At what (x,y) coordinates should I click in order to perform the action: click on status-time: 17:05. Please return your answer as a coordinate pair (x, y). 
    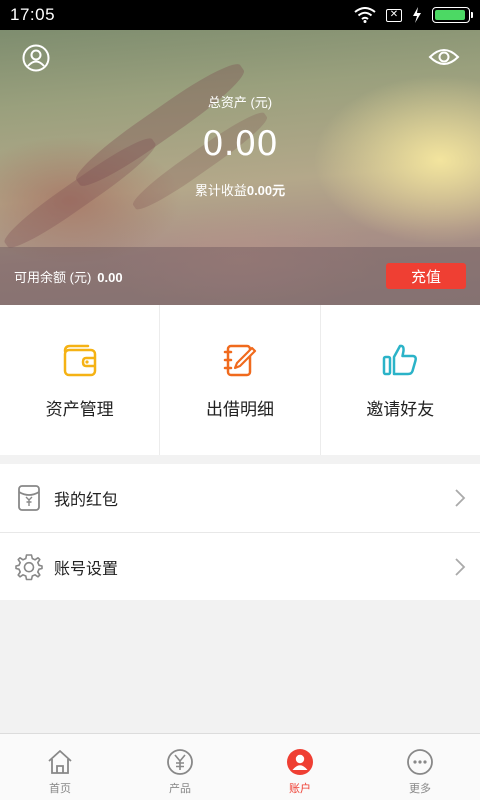
    Looking at the image, I should click on (33, 14).